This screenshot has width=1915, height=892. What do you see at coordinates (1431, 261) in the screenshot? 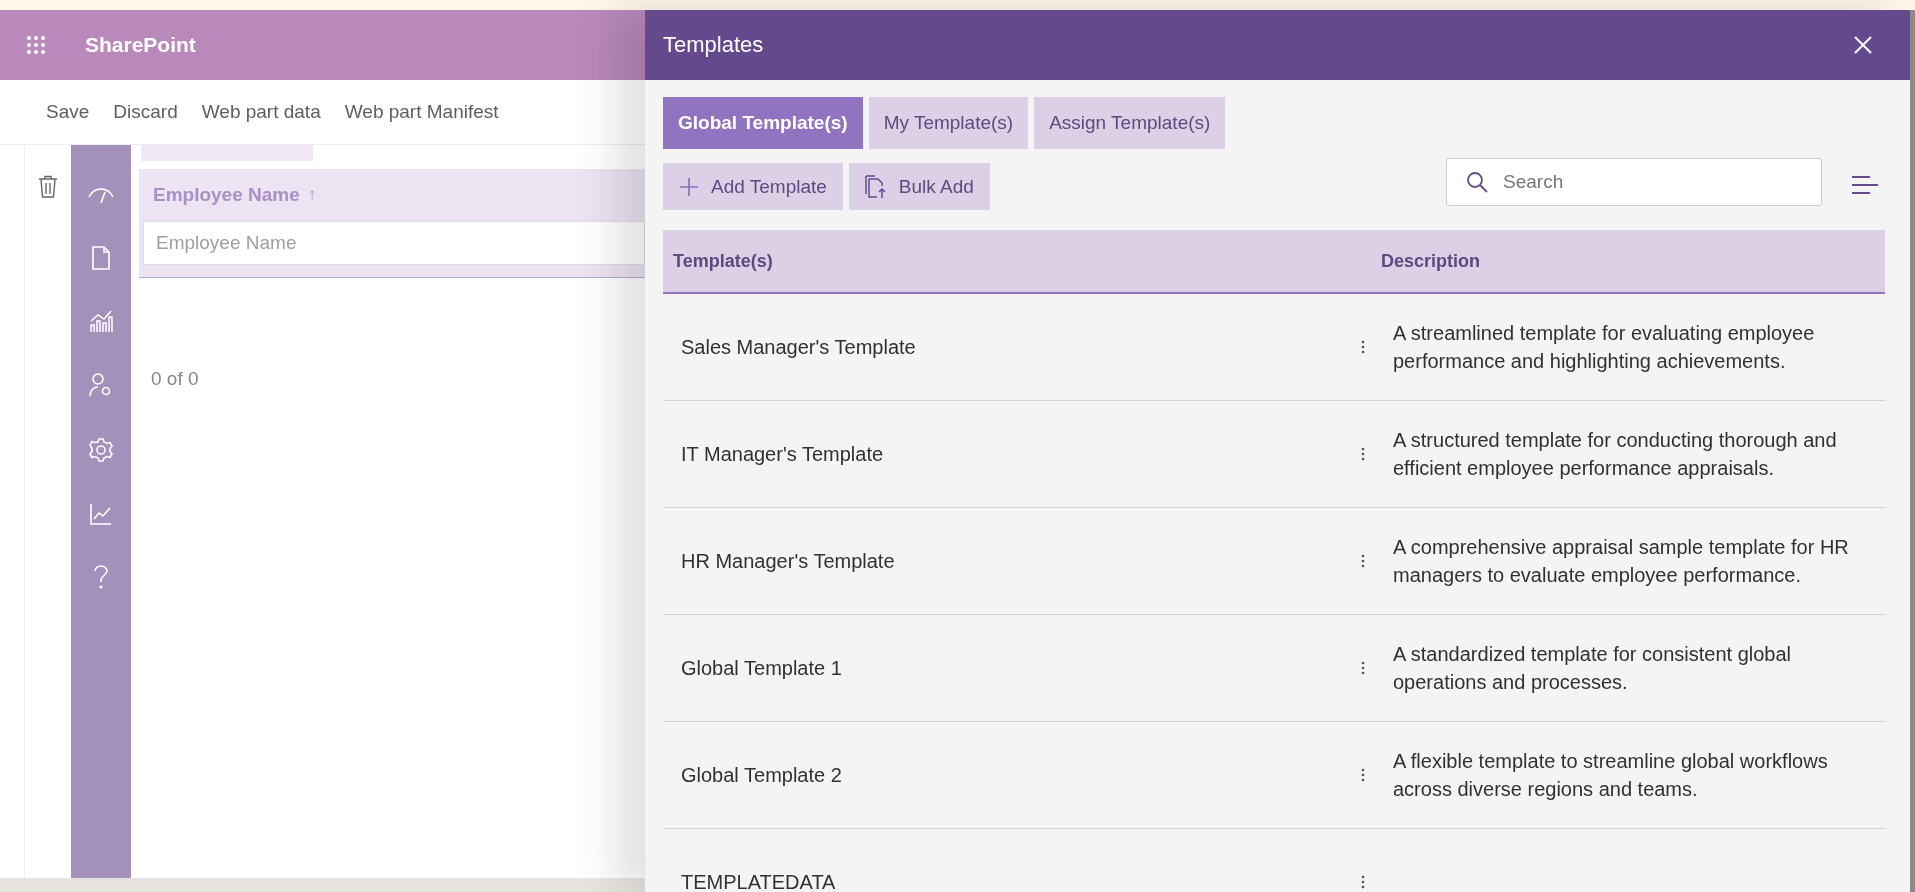
I see `column-header: Description` at bounding box center [1431, 261].